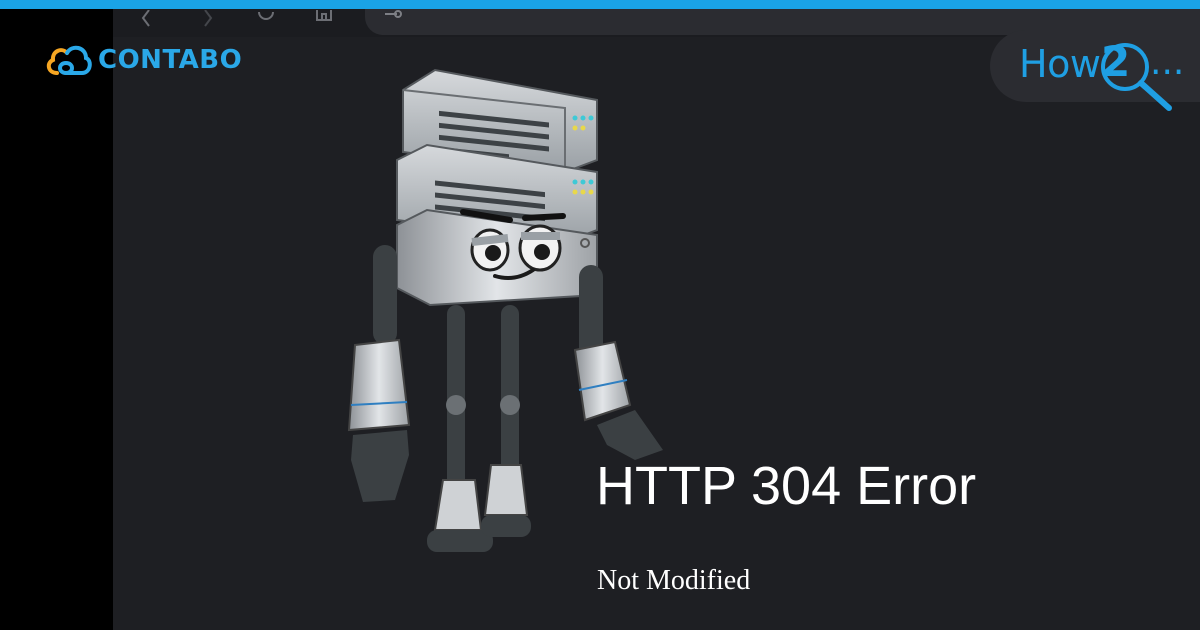  Describe the element at coordinates (393, 18) in the screenshot. I see `site-settings-icon` at that location.